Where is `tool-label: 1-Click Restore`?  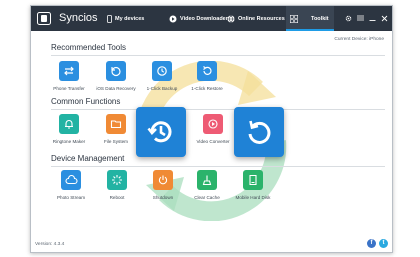 tool-label: 1-Click Restore is located at coordinates (207, 88).